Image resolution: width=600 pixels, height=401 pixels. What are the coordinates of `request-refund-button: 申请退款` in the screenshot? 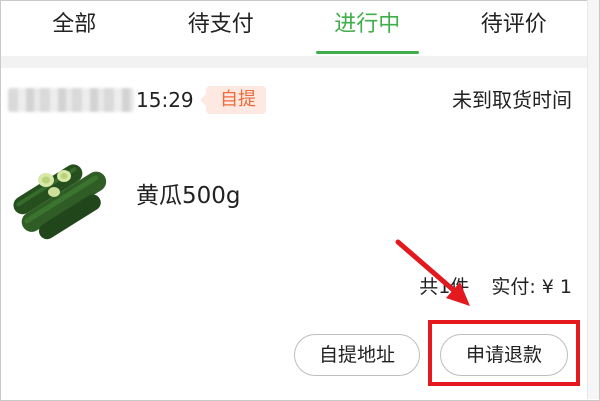 It's located at (504, 355).